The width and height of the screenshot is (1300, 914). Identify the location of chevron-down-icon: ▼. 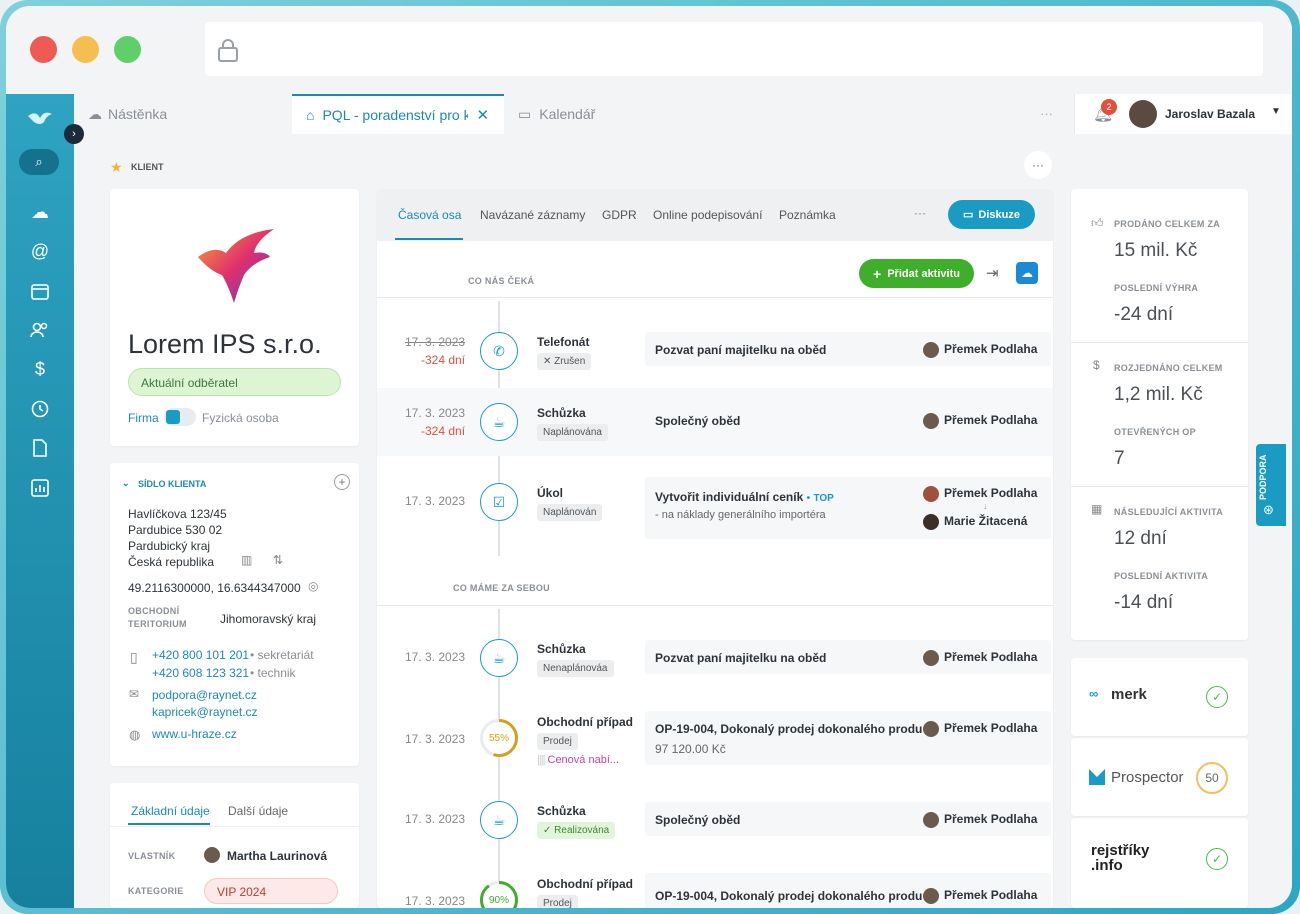
(1276, 111).